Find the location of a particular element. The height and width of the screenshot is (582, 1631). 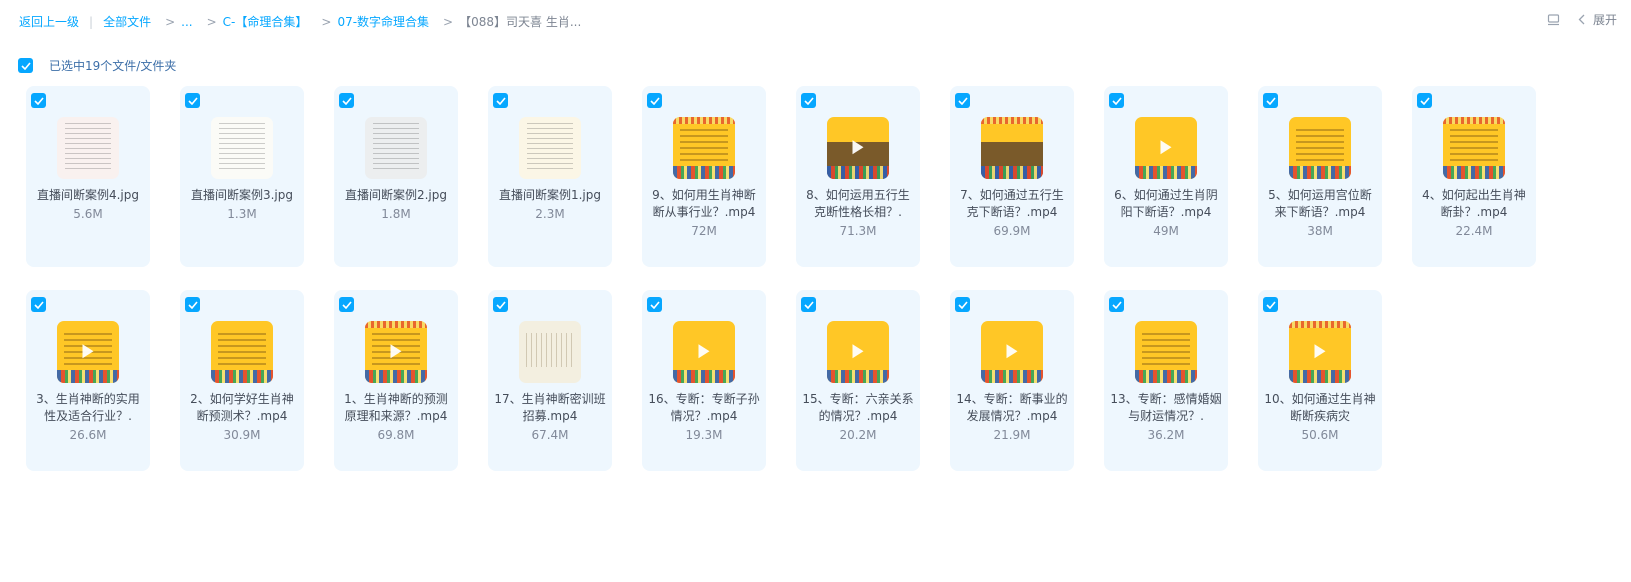

file-card: 13、专断：感情婚姻与财运情况？. 36.2M is located at coordinates (1166, 380).